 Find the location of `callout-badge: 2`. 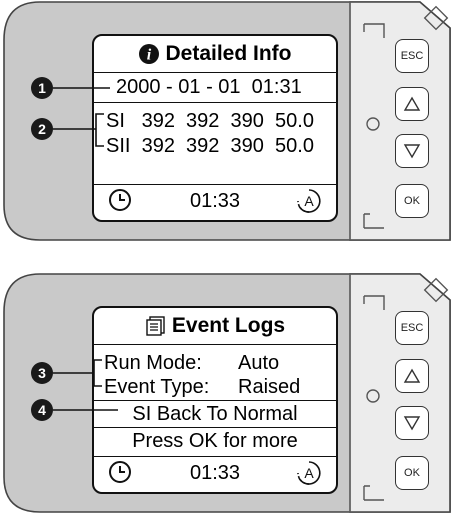

callout-badge: 2 is located at coordinates (42, 129).